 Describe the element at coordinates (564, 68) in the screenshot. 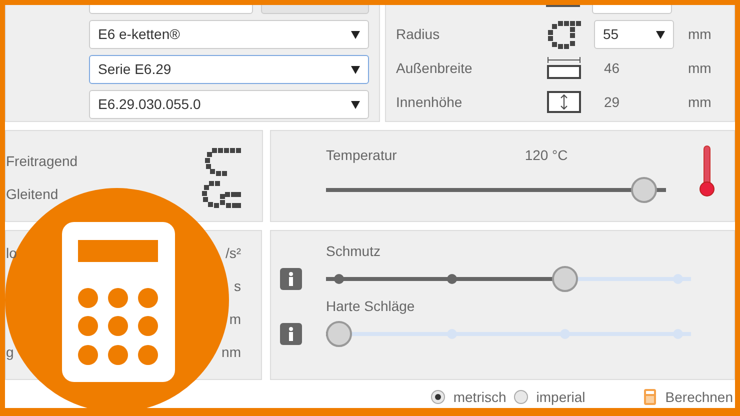

I see `width-icon` at that location.